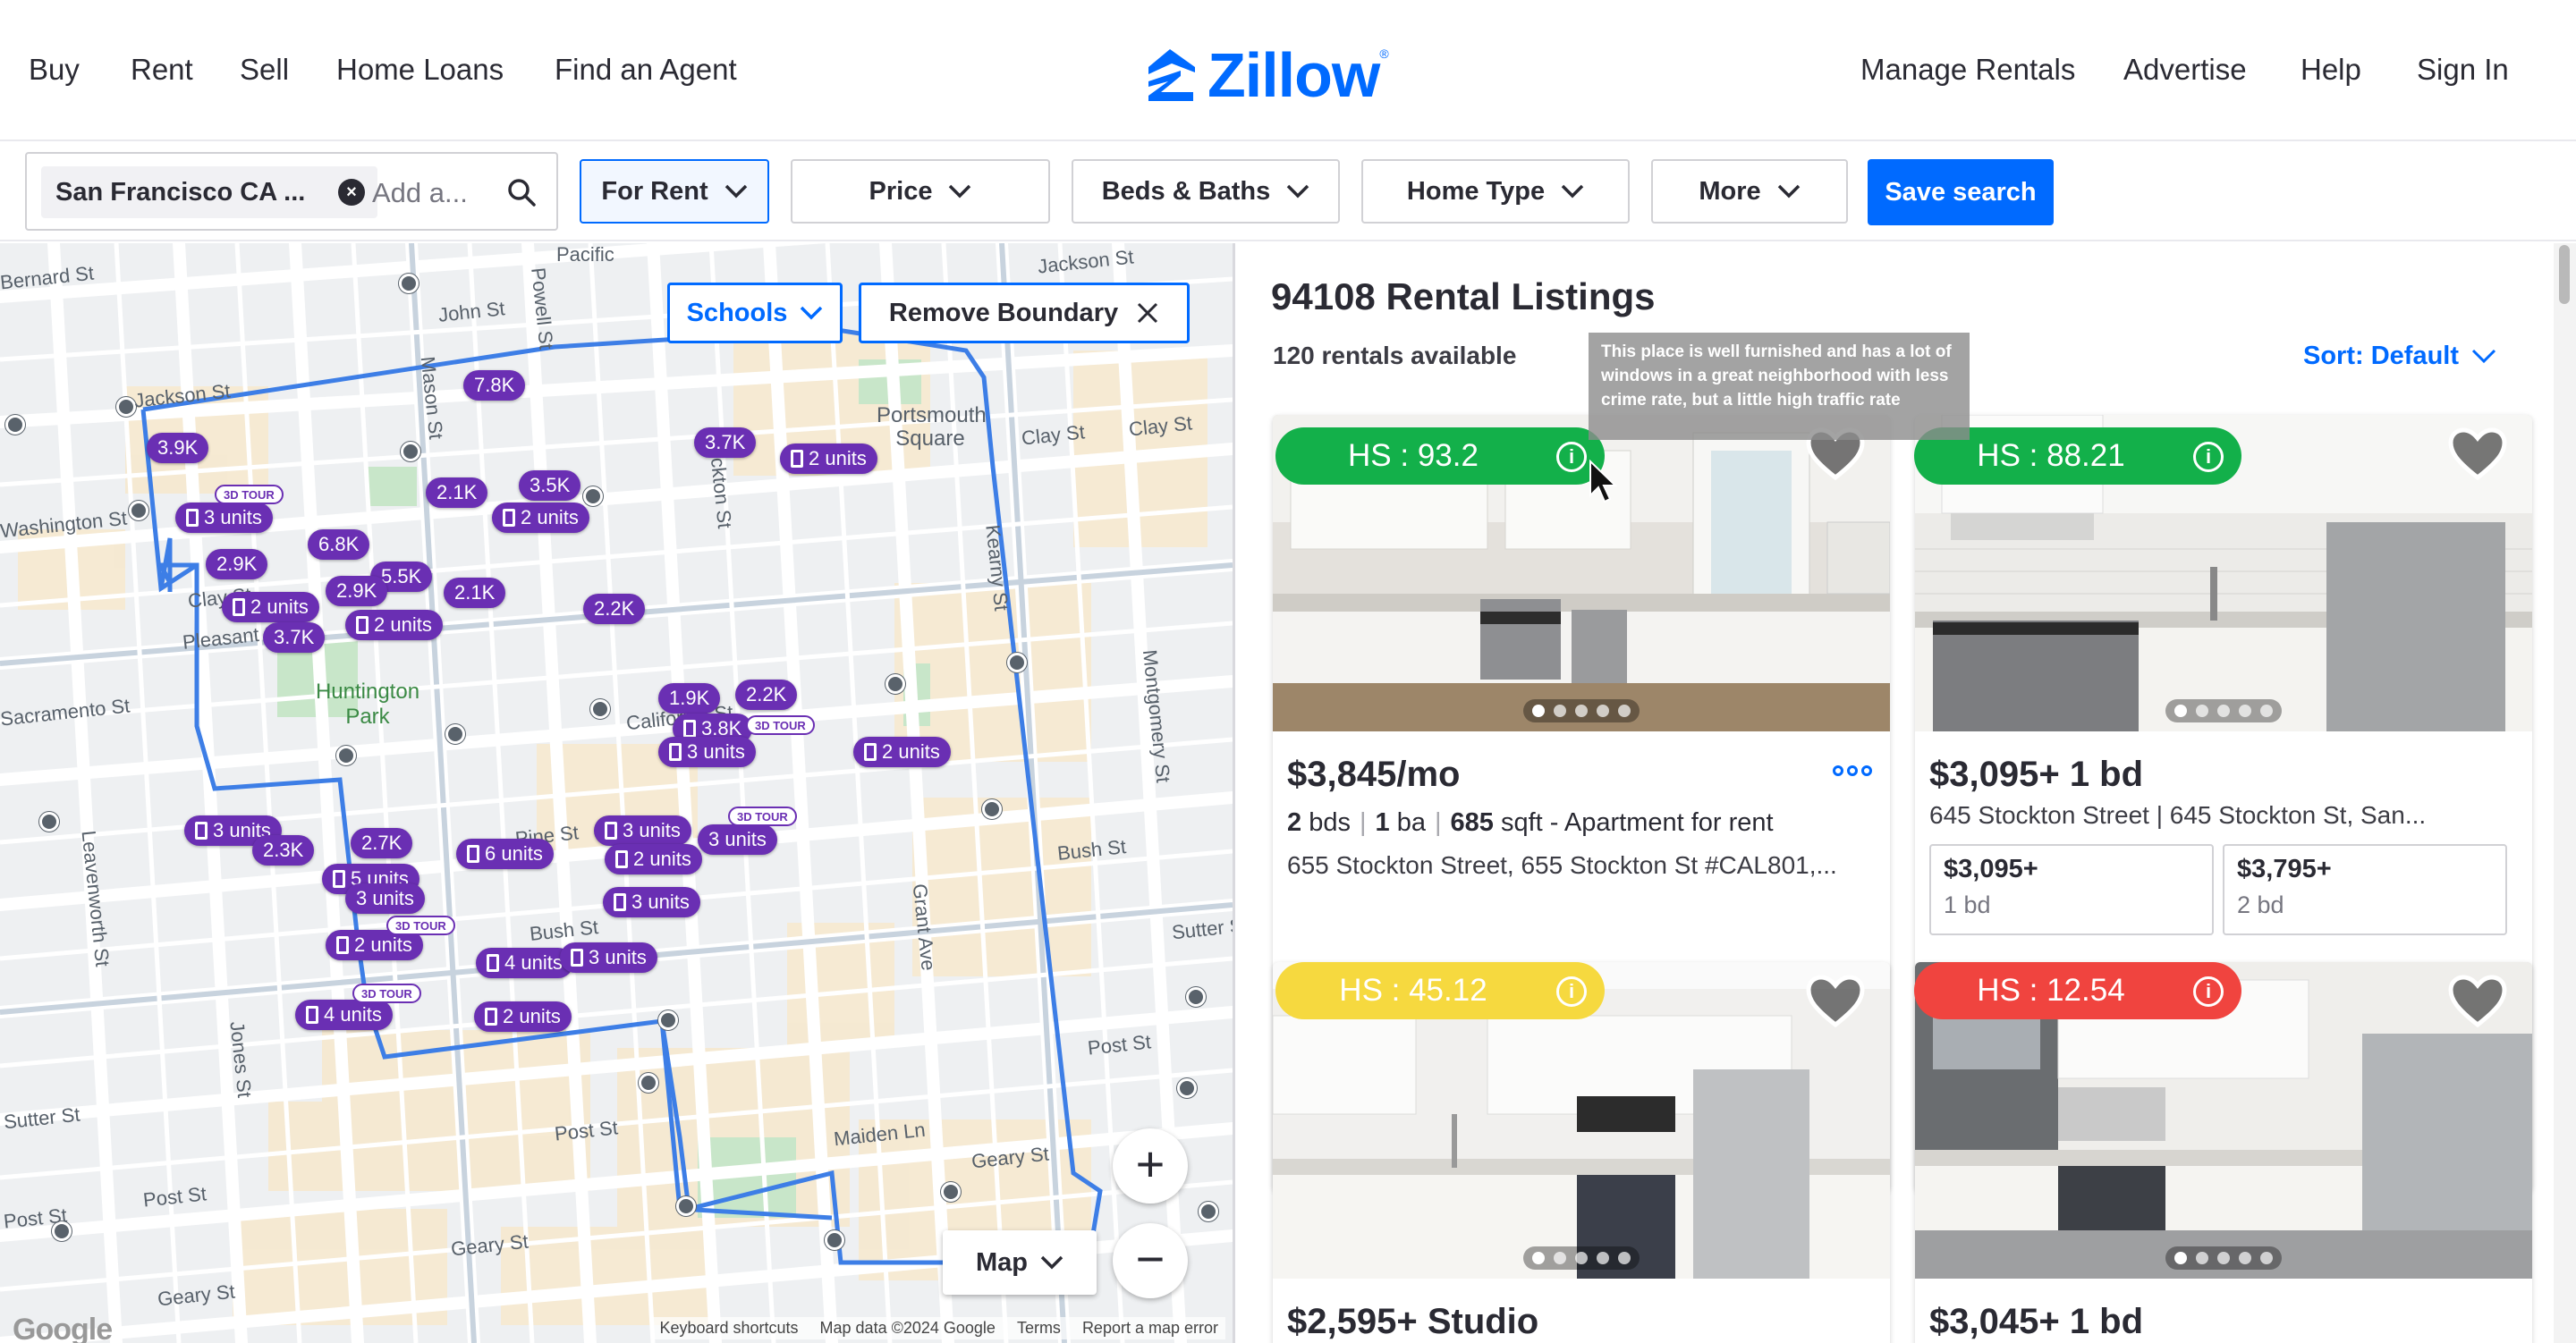  I want to click on nav-manage-rentals: Manage Rentals, so click(1967, 70).